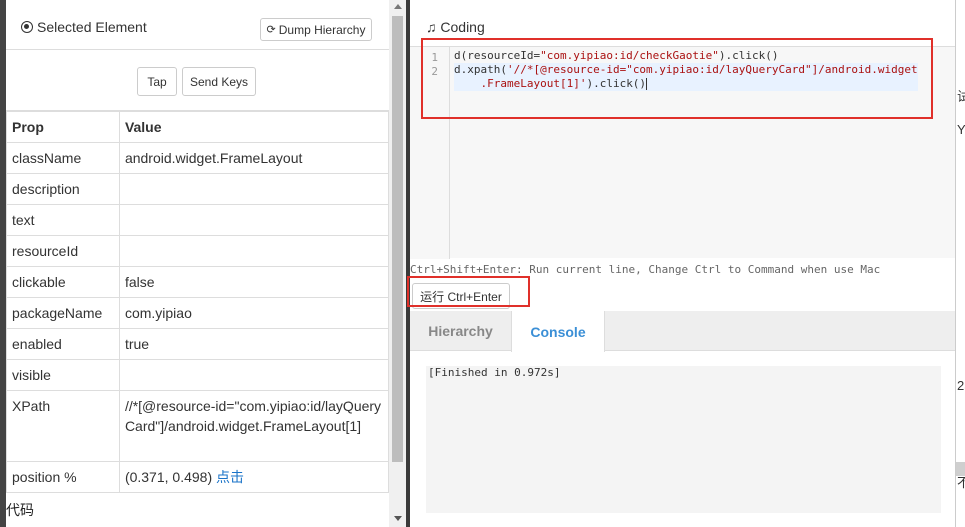 This screenshot has width=965, height=527. Describe the element at coordinates (157, 81) in the screenshot. I see `tap-button: Tap` at that location.